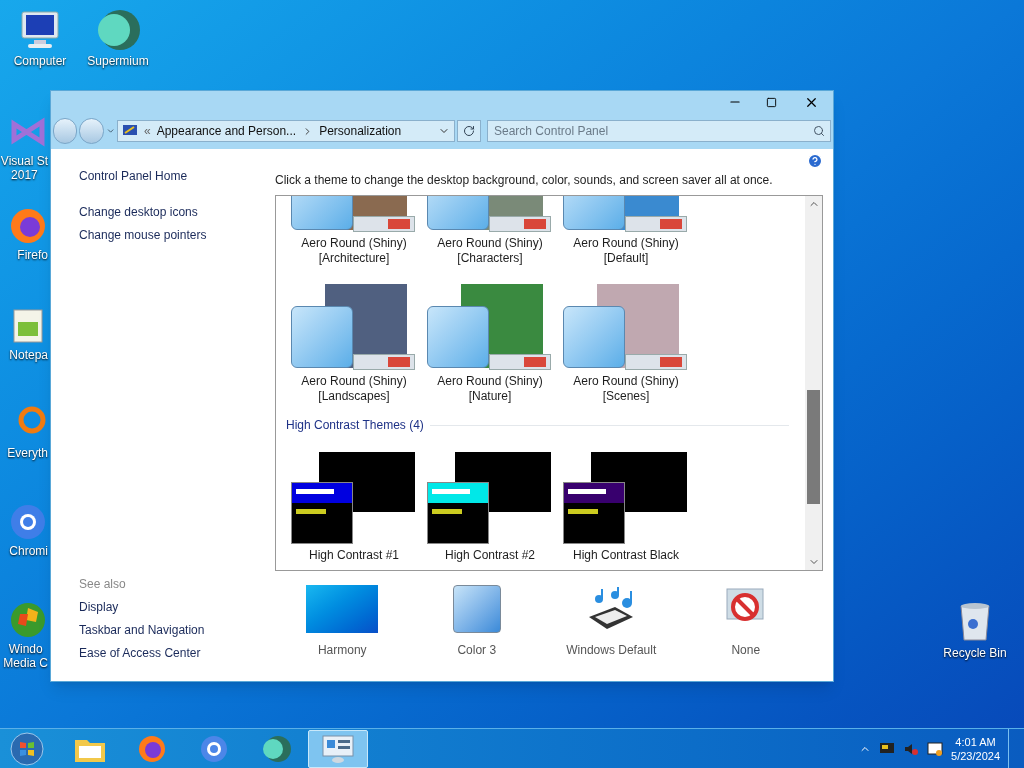 Image resolution: width=1024 pixels, height=768 pixels. I want to click on theme-name: Aero Round (Shiny) [Default], so click(626, 251).